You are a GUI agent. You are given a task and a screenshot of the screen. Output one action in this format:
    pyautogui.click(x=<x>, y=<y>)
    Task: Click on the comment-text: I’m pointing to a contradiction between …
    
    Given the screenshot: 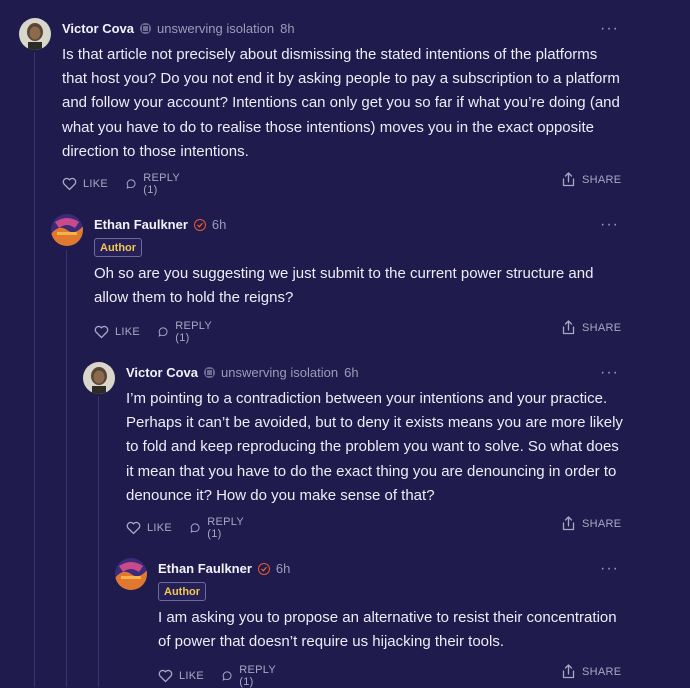 What is the action you would take?
    pyautogui.click(x=374, y=447)
    